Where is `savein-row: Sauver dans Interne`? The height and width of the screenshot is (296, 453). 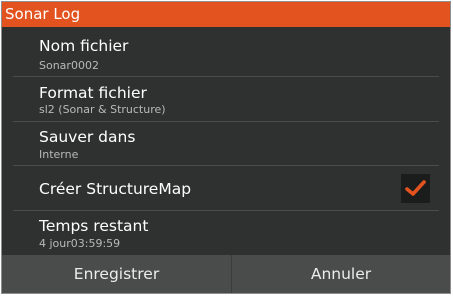
savein-row: Sauver dans Interne is located at coordinates (226, 144).